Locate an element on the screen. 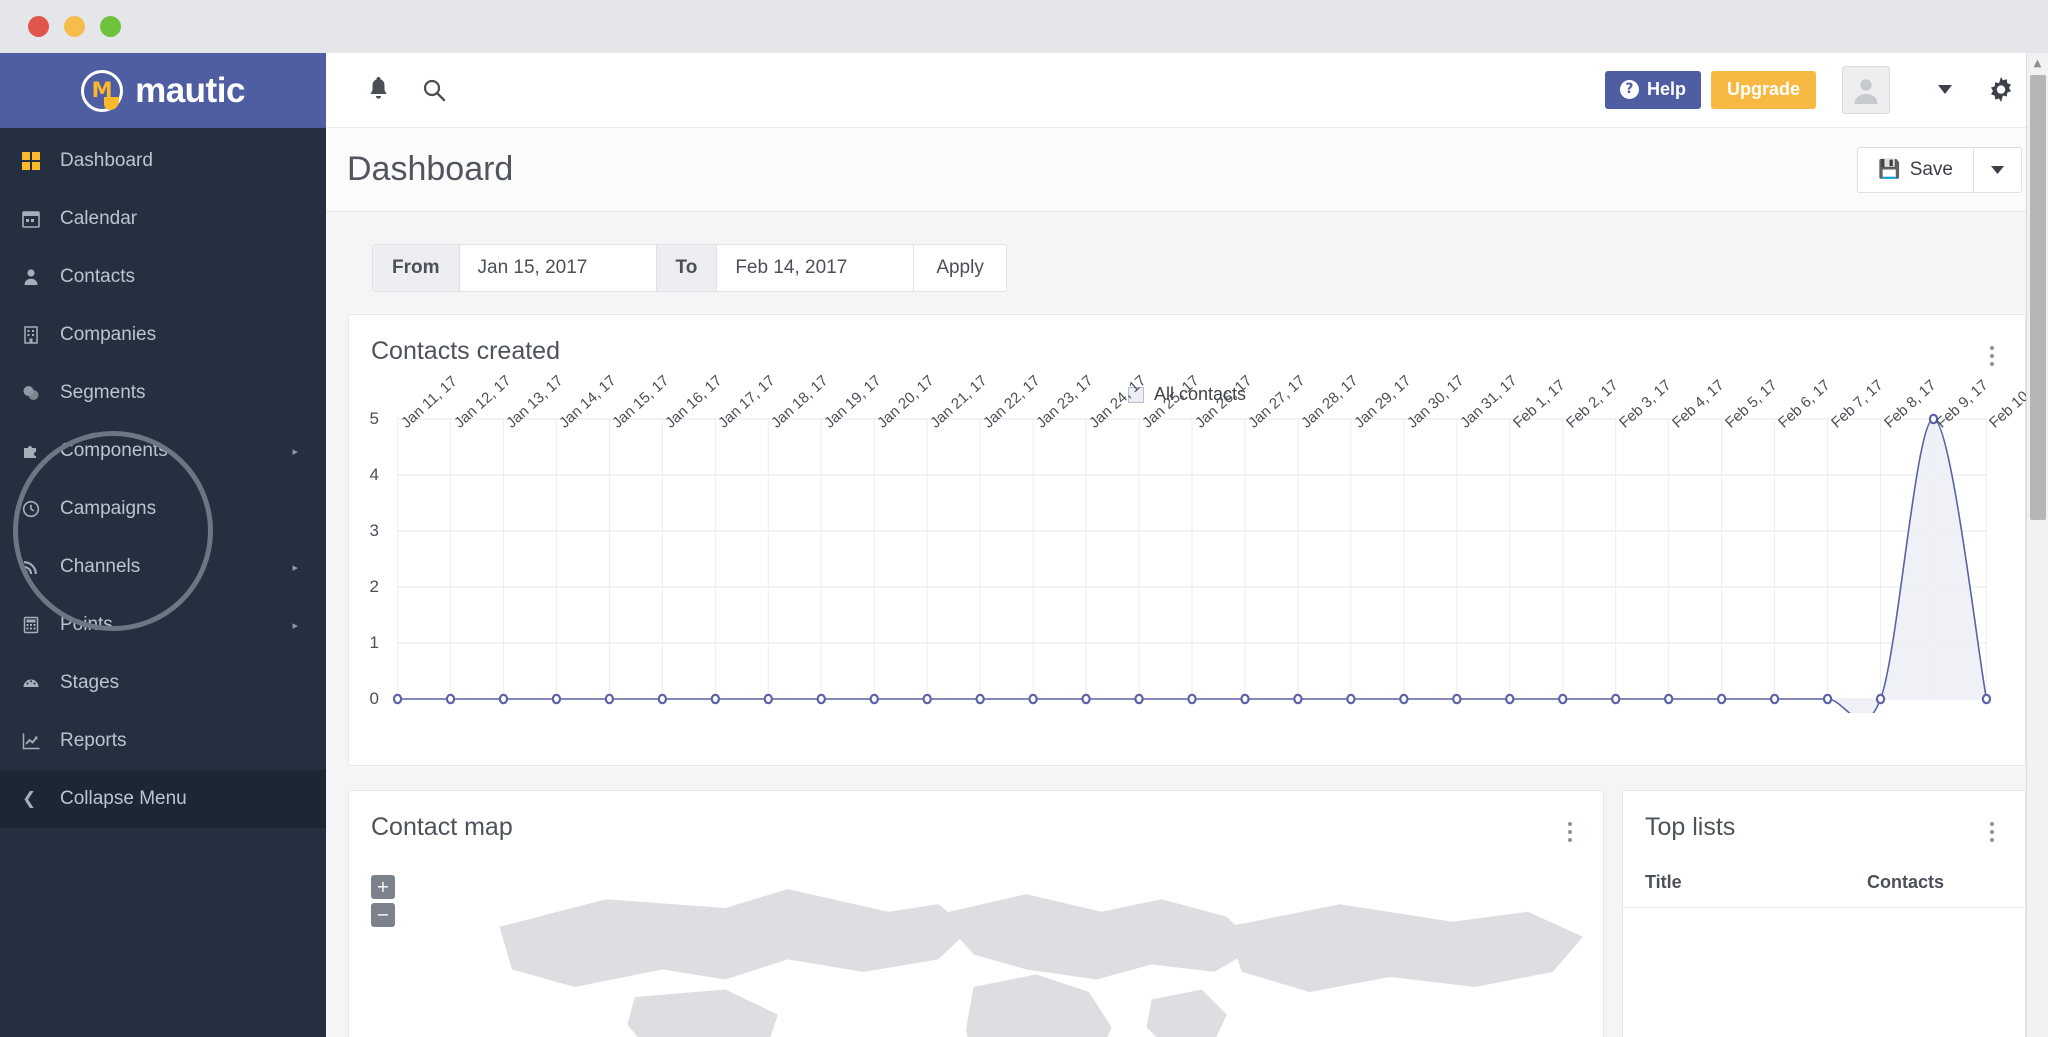 This screenshot has height=1037, width=2048. map-zoom-controls: + − is located at coordinates (383, 901).